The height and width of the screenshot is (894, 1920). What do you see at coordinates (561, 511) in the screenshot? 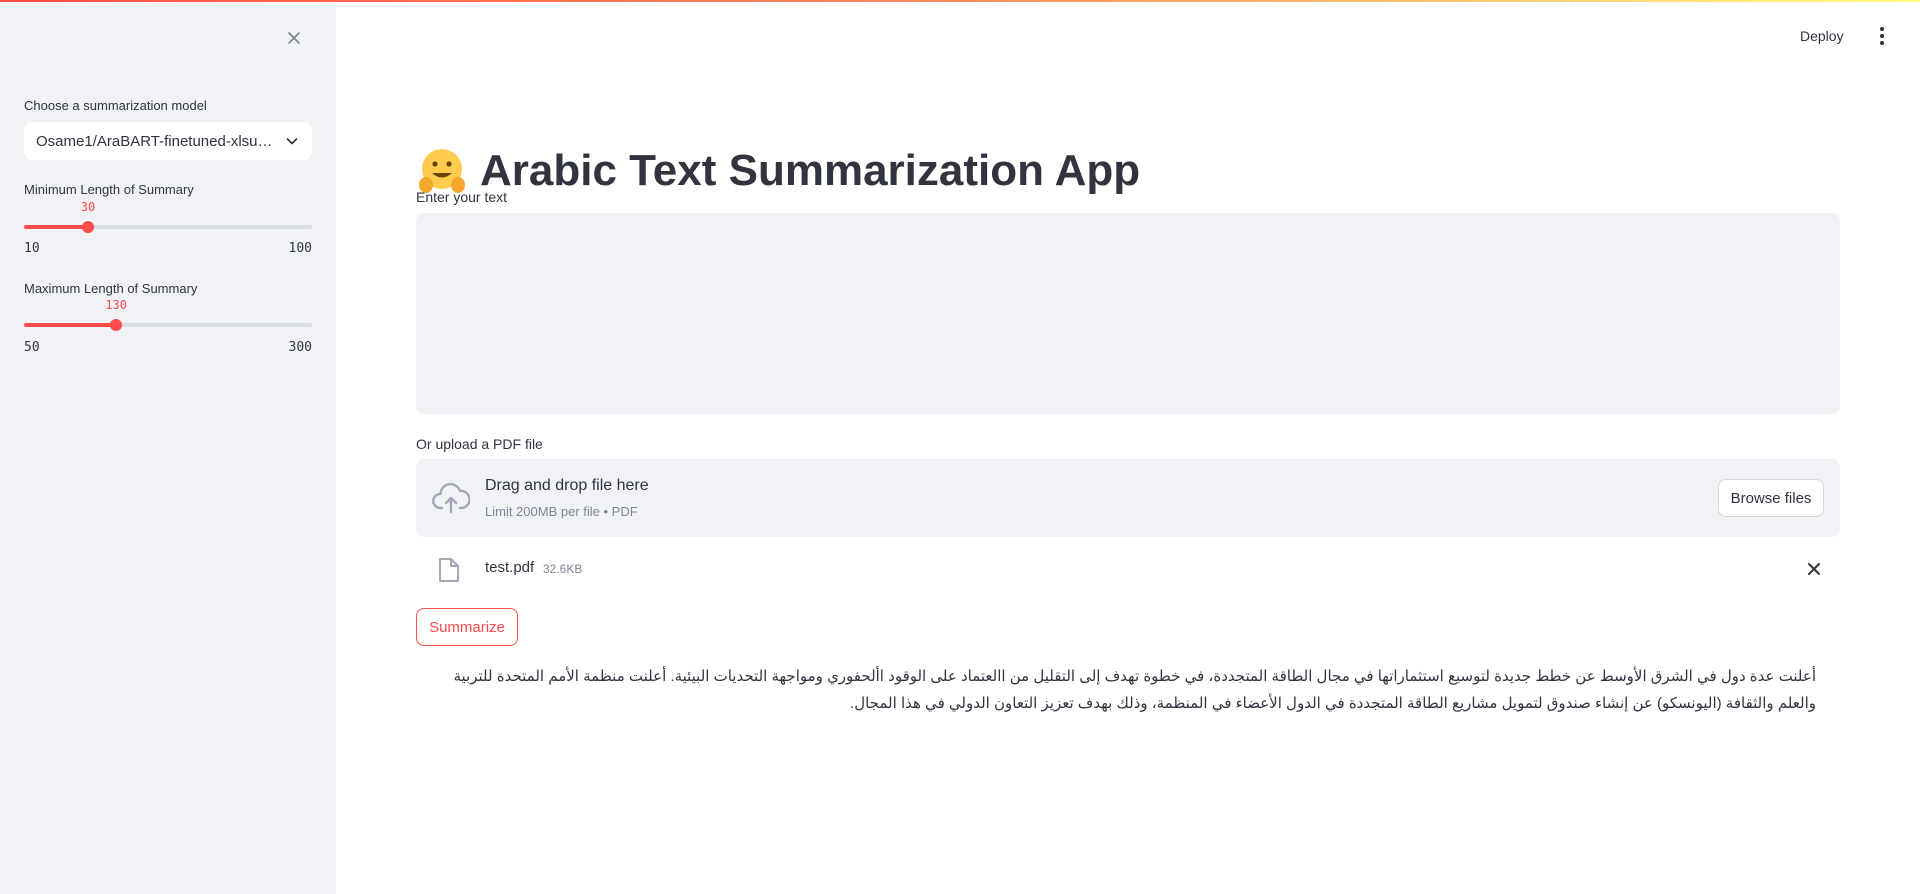
I see `dropzone-subtitle: Limit 200MB per file • PDF` at bounding box center [561, 511].